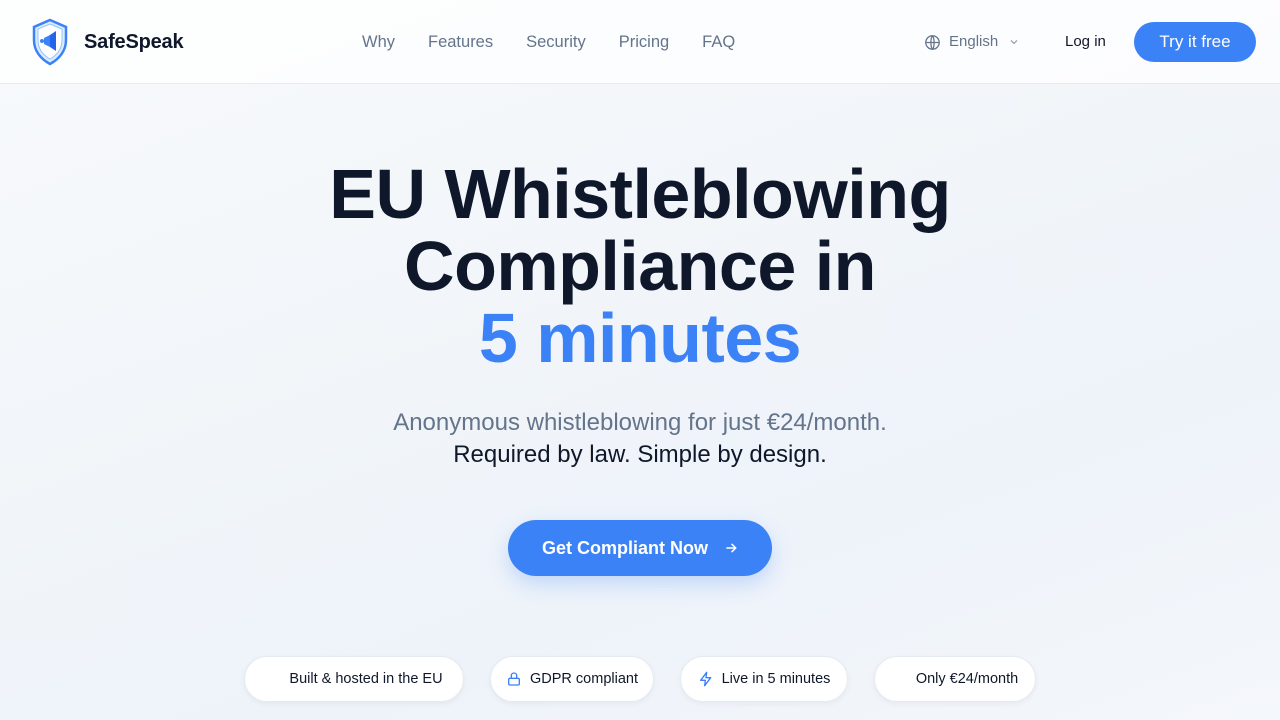 This screenshot has height=720, width=1280. Describe the element at coordinates (967, 679) in the screenshot. I see `badge-label: Only €24/month` at that location.